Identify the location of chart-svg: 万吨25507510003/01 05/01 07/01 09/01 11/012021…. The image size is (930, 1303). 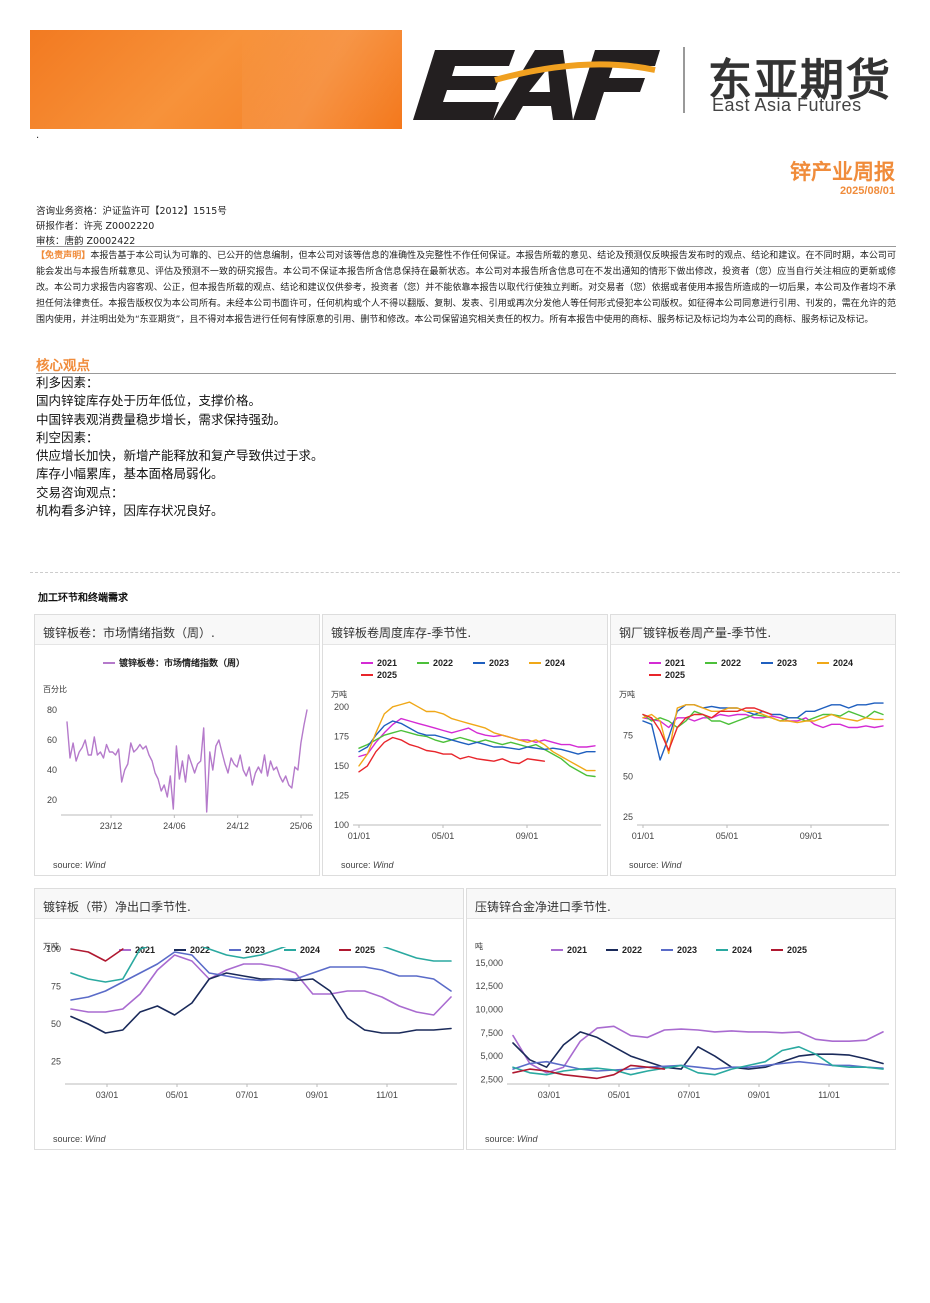
(250, 1020).